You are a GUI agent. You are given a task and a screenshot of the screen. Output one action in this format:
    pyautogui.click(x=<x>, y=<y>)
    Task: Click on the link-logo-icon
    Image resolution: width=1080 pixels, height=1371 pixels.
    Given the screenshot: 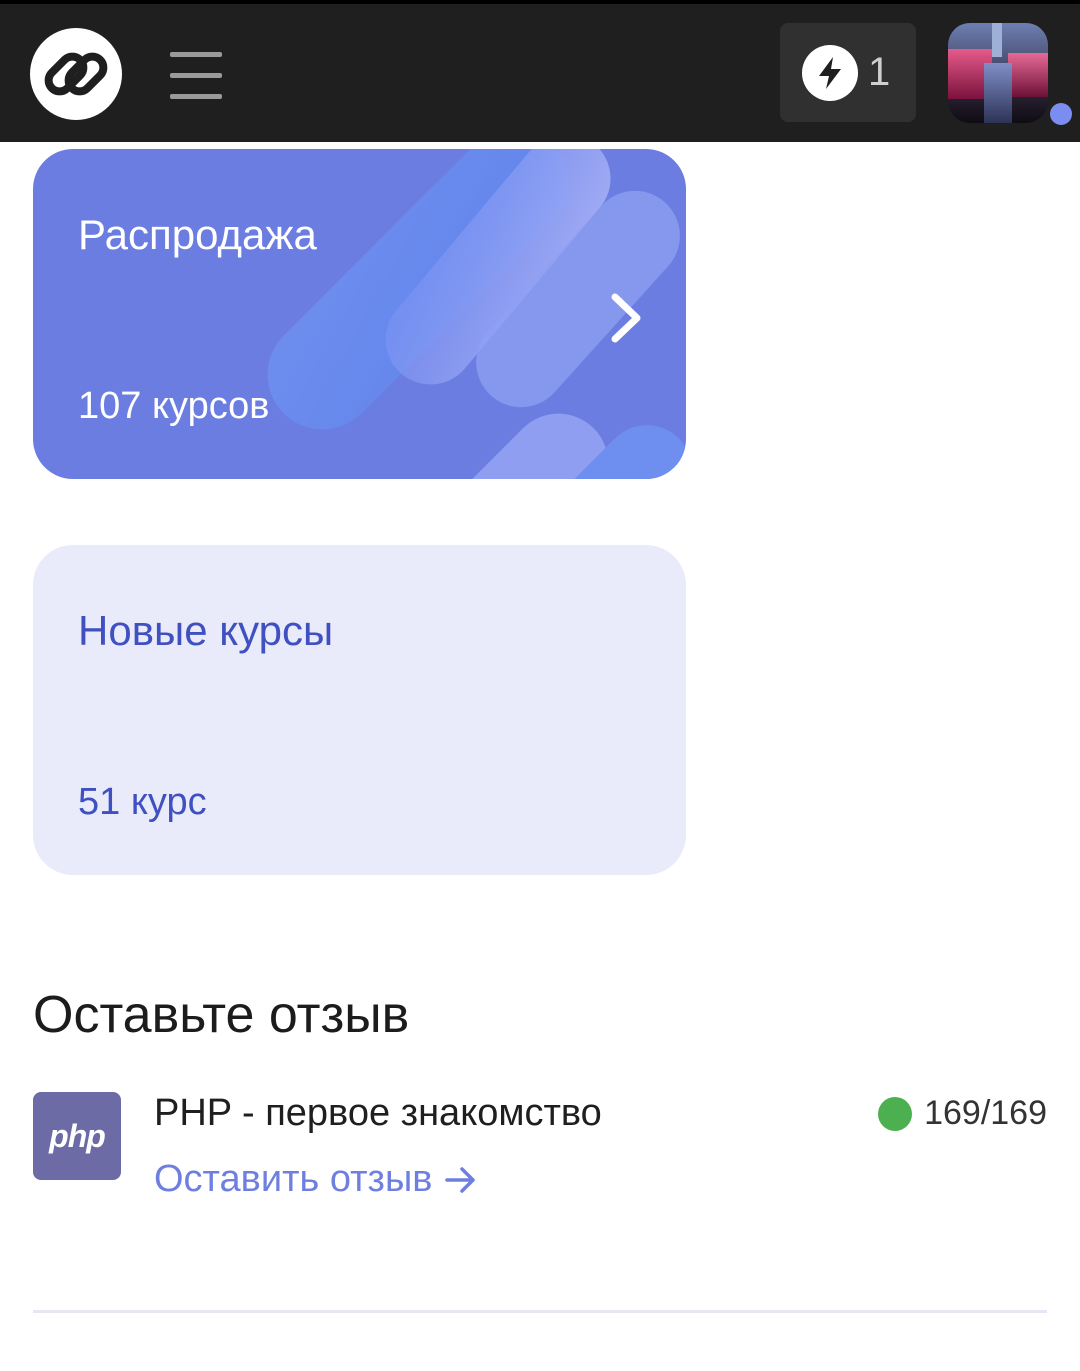 What is the action you would take?
    pyautogui.click(x=76, y=74)
    